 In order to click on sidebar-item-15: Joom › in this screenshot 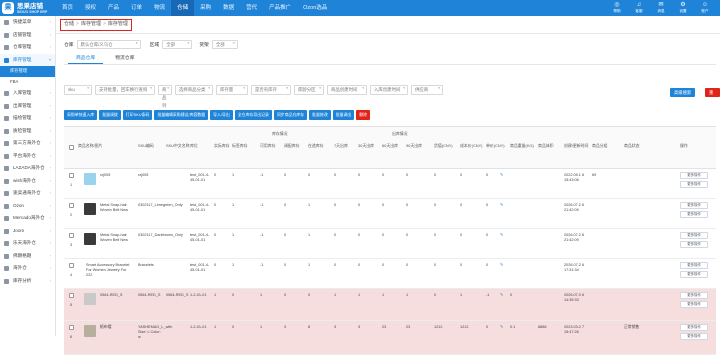, I will do `click(27, 231)`.